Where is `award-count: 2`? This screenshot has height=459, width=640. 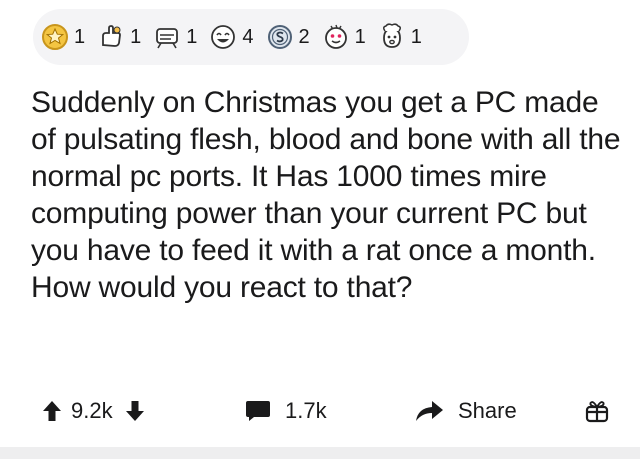 award-count: 2 is located at coordinates (304, 37).